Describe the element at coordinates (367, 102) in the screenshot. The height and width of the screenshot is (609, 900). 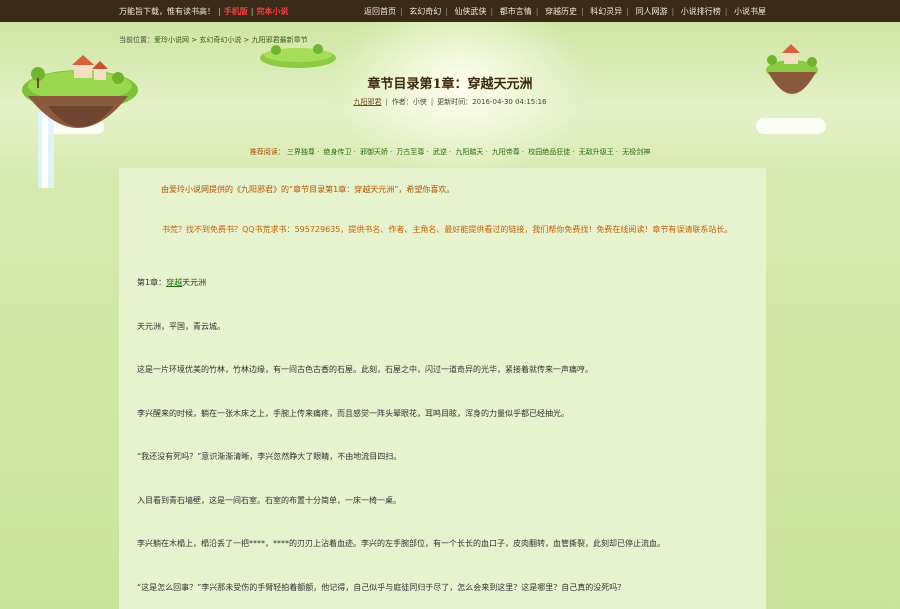
I see `book-link: 九阳邪君` at that location.